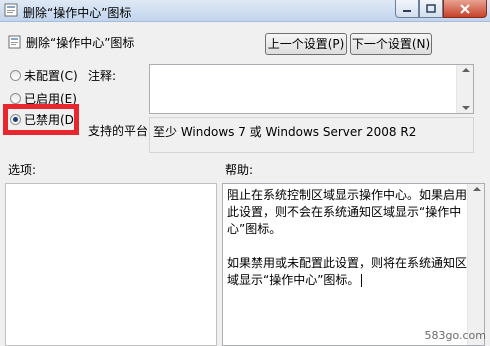  I want to click on title-bar: 删除“操作中心”图标, so click(245, 11).